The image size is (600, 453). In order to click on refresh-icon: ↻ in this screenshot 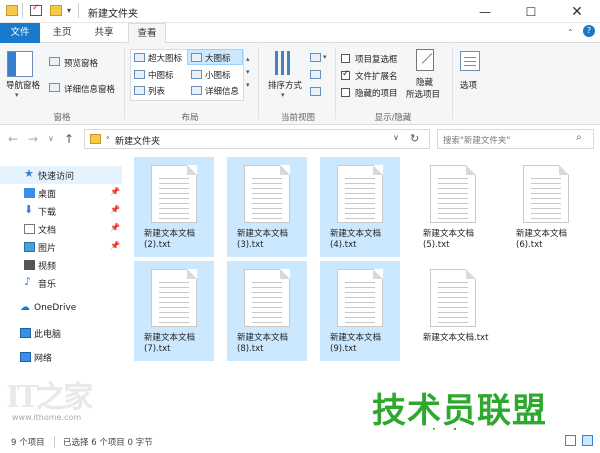, I will do `click(414, 138)`.